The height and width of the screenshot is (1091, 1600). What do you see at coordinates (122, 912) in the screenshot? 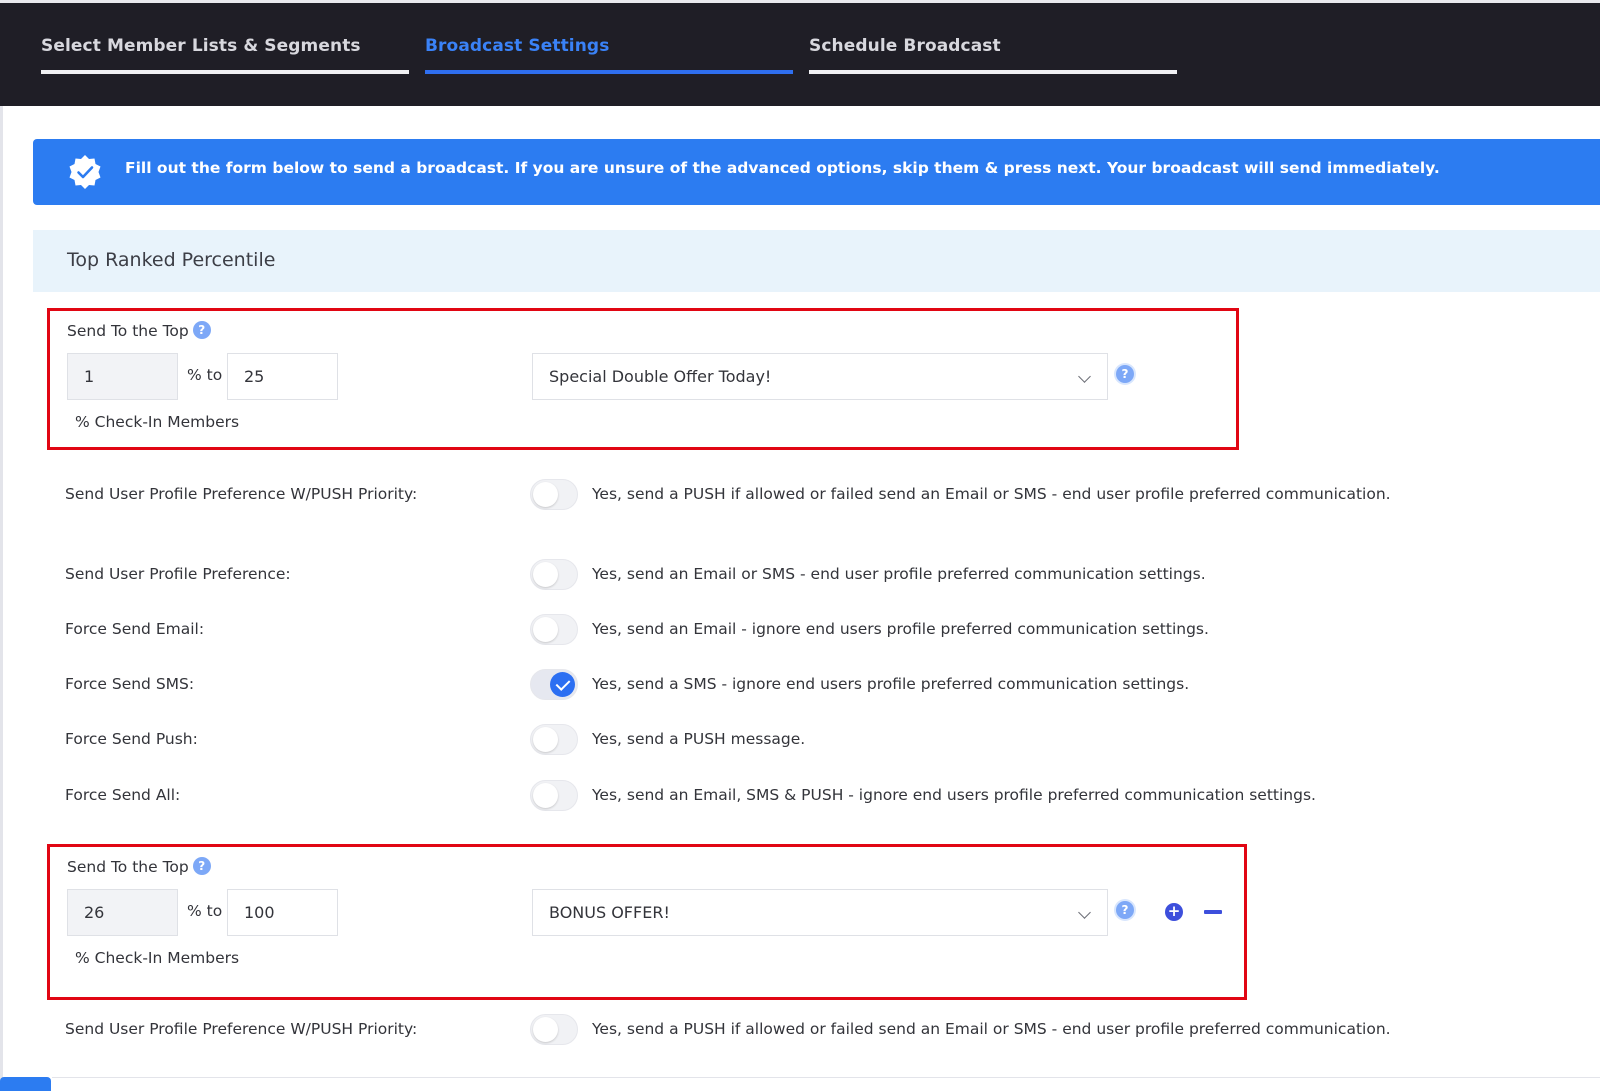
I see `percentile-from-input: 26` at bounding box center [122, 912].